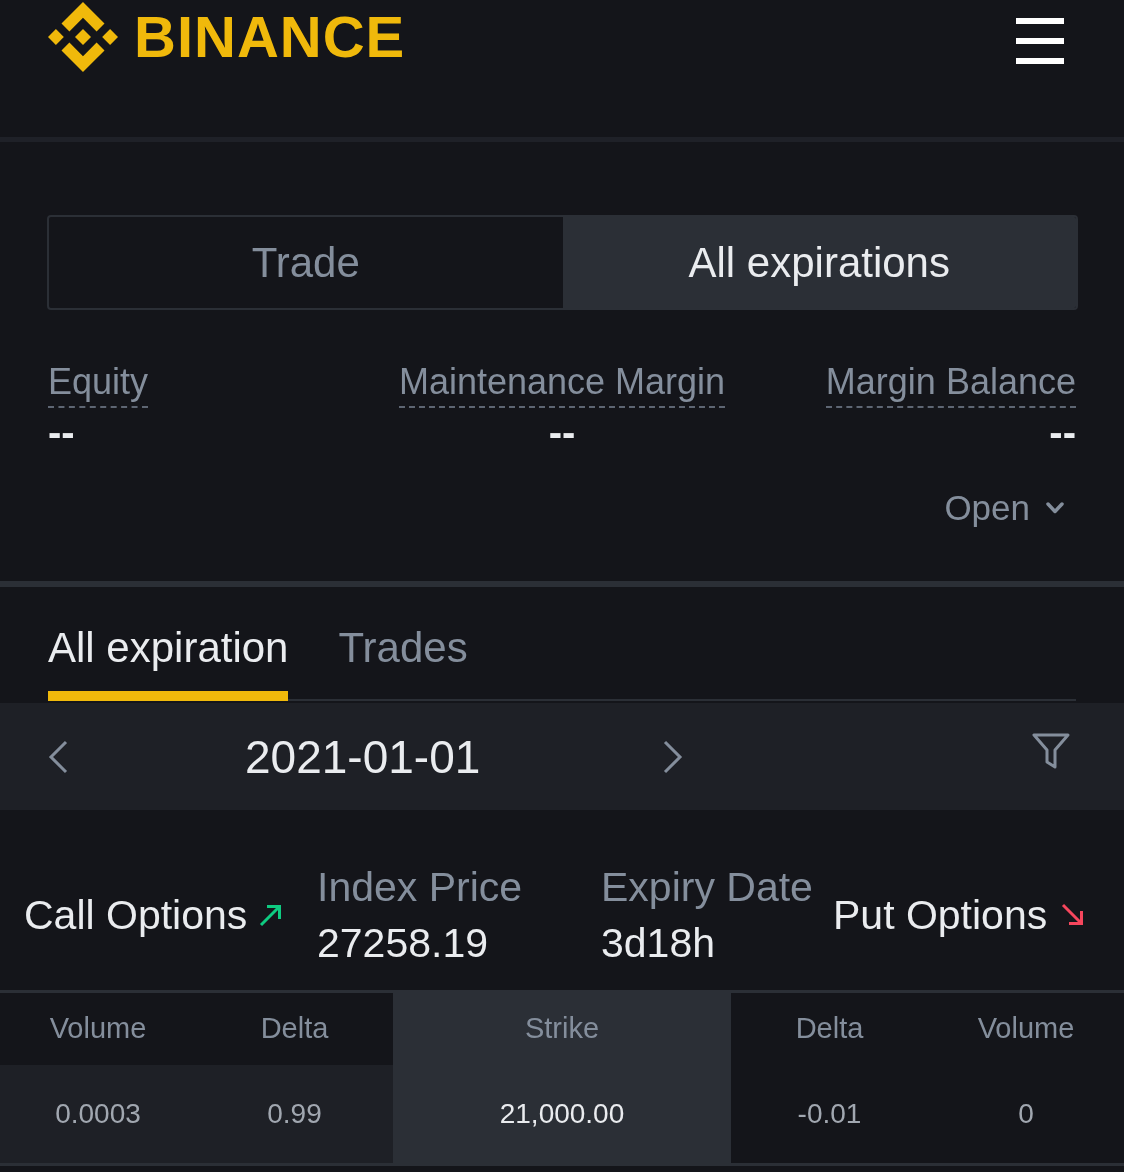  I want to click on mode-tab: All expirations, so click(819, 262).